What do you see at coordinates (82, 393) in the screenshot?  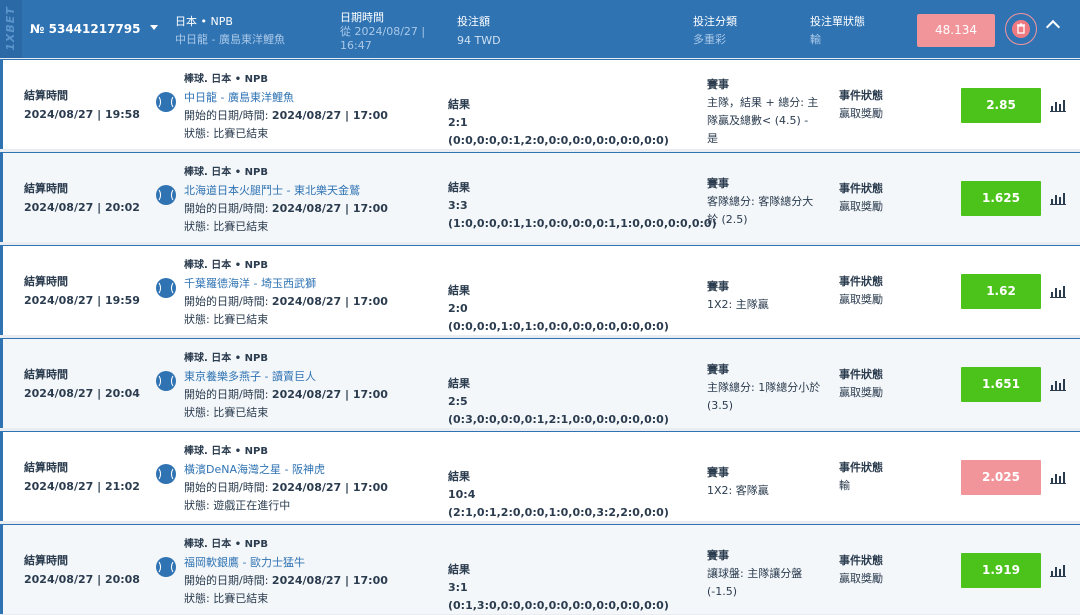 I see `settle-time: 2024/08/27 | 20:04` at bounding box center [82, 393].